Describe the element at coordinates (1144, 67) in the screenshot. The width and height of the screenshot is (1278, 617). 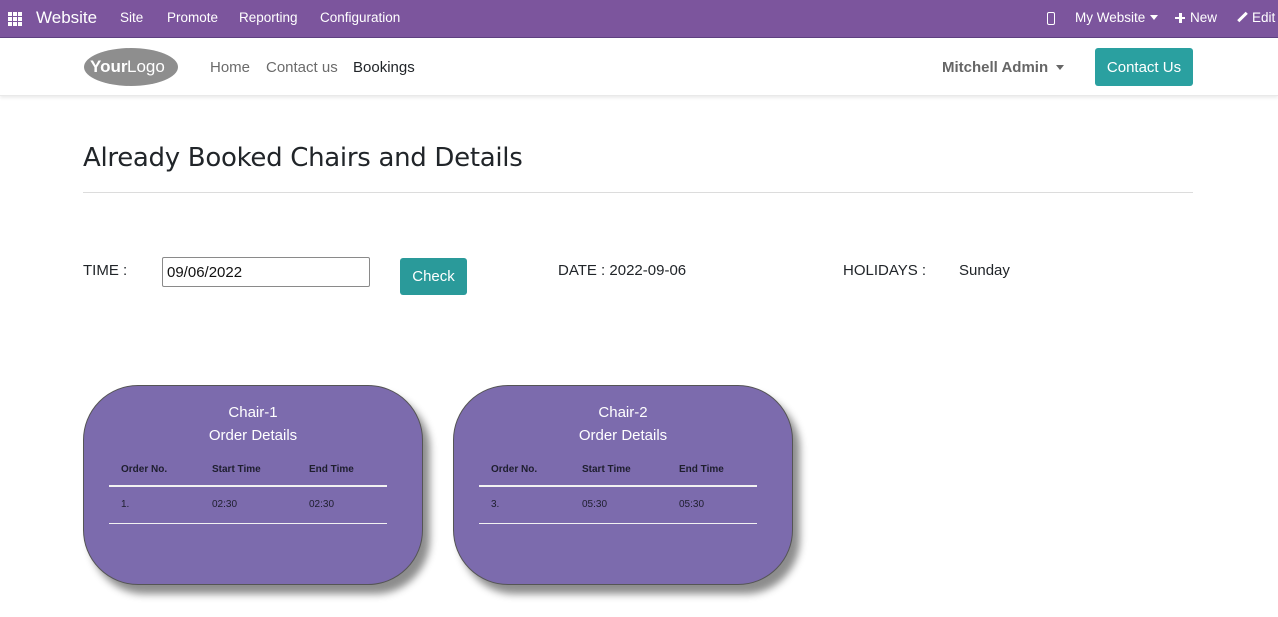
I see `contact-us-button: Contact Us` at that location.